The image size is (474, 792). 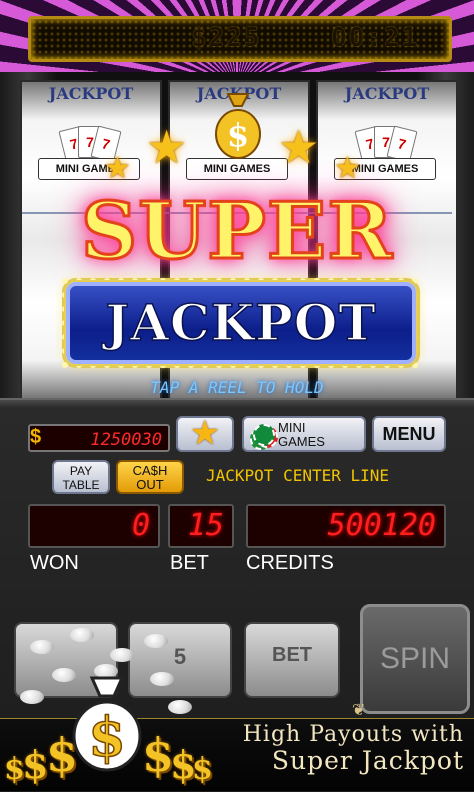 I want to click on jackpot-banner: JACKPOT, so click(x=241, y=323).